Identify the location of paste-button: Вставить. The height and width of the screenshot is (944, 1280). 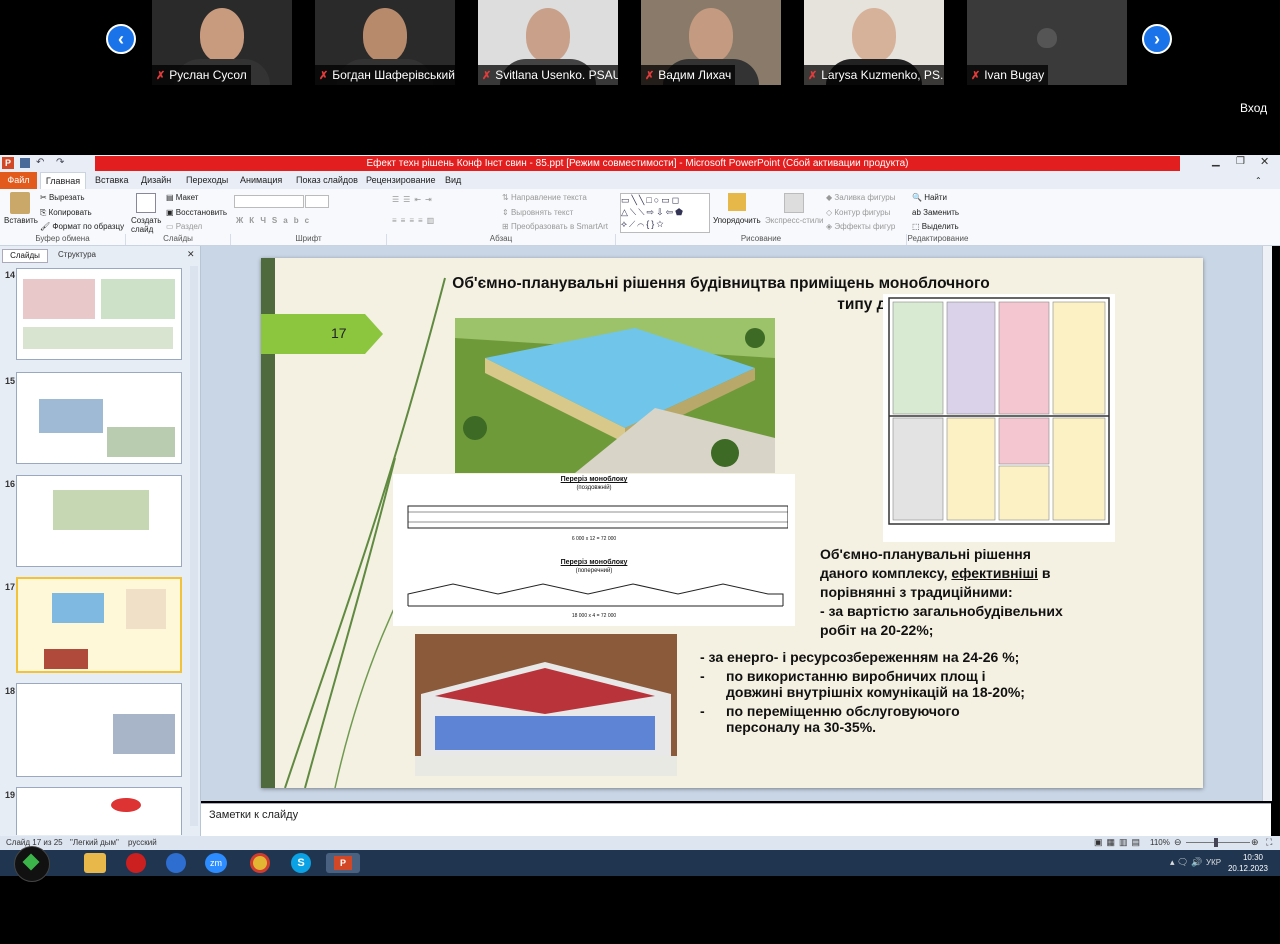
(21, 220).